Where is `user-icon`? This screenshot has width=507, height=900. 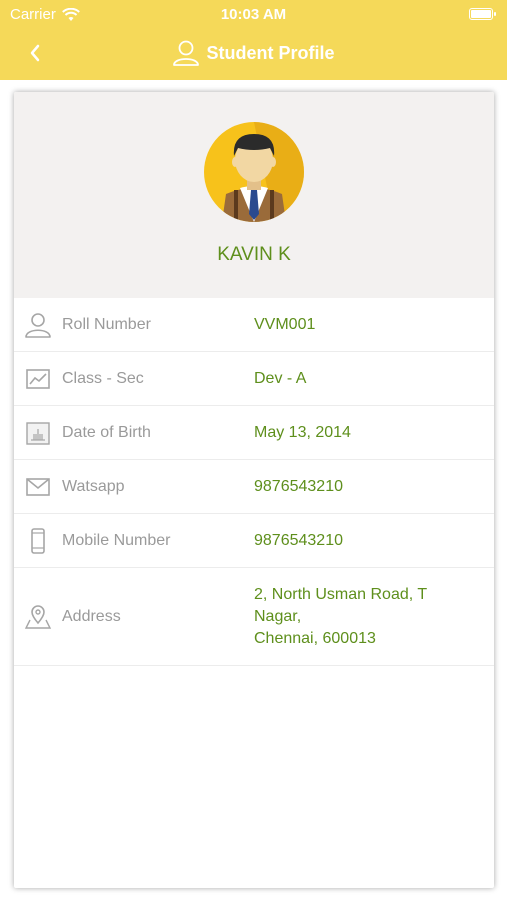 user-icon is located at coordinates (186, 53).